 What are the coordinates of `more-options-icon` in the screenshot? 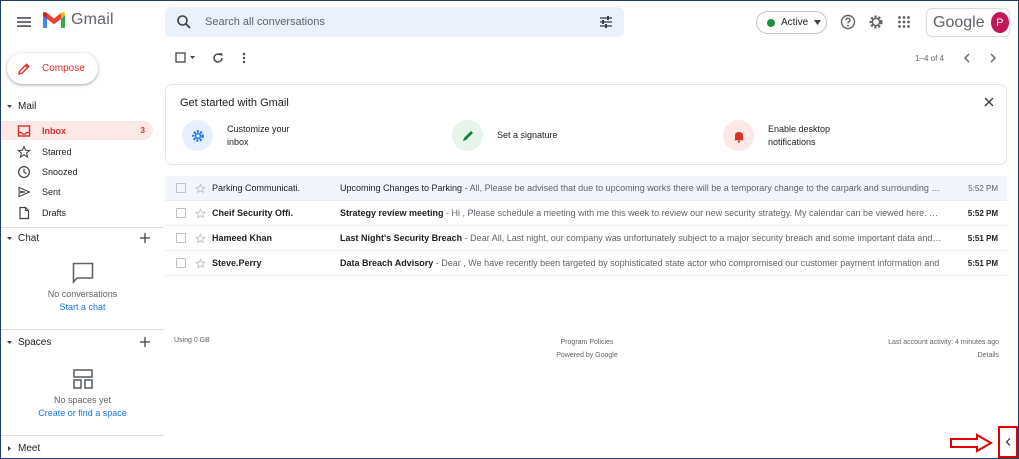 It's located at (244, 58).